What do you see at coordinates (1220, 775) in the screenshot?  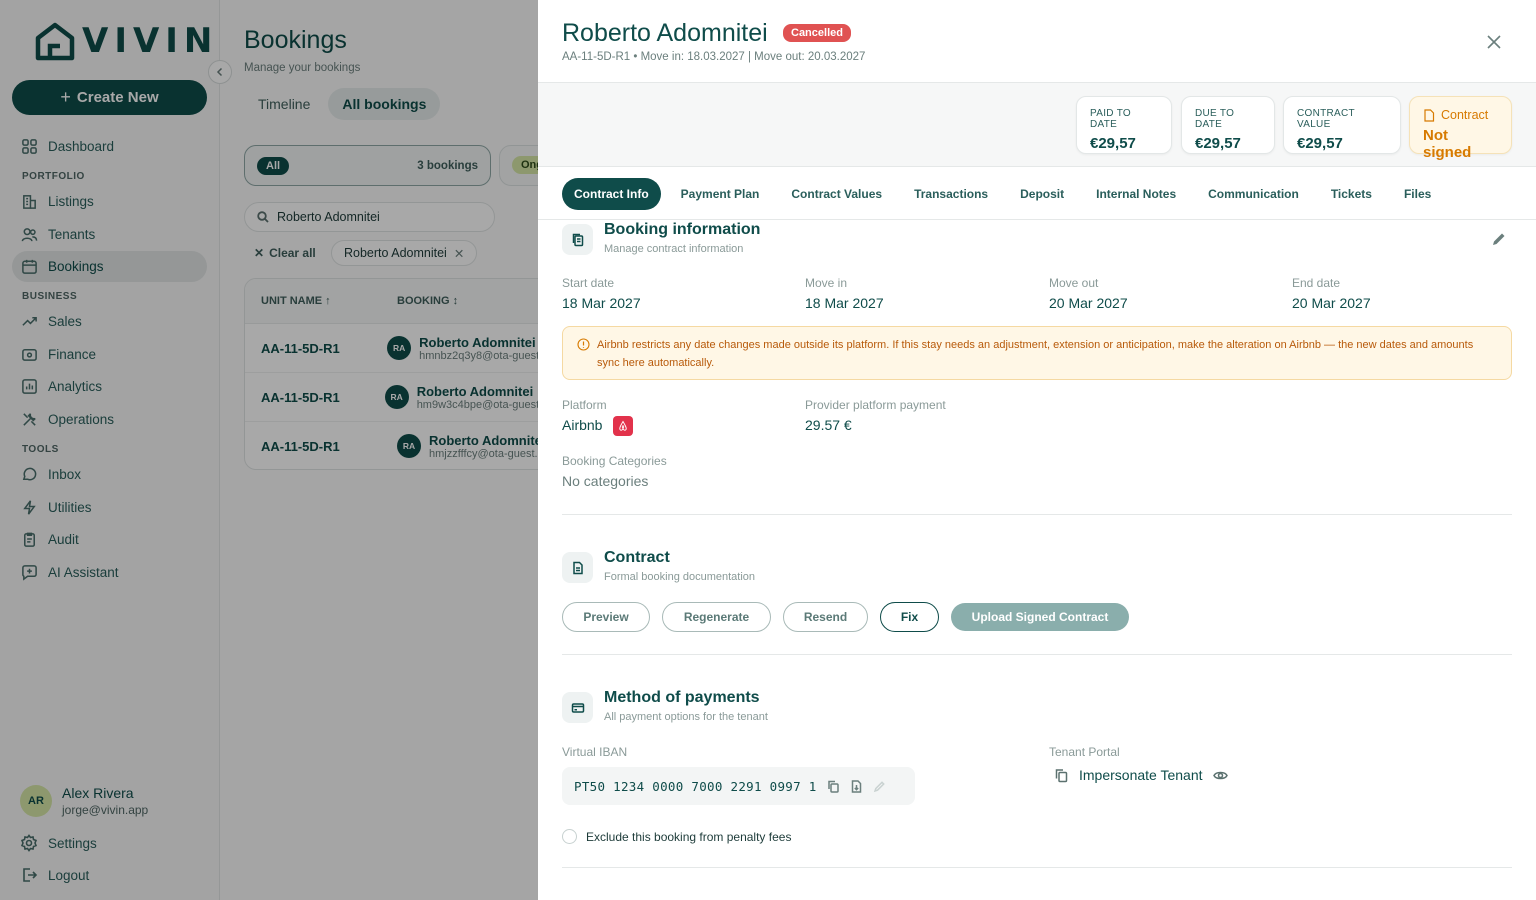 I see `eye-icon` at bounding box center [1220, 775].